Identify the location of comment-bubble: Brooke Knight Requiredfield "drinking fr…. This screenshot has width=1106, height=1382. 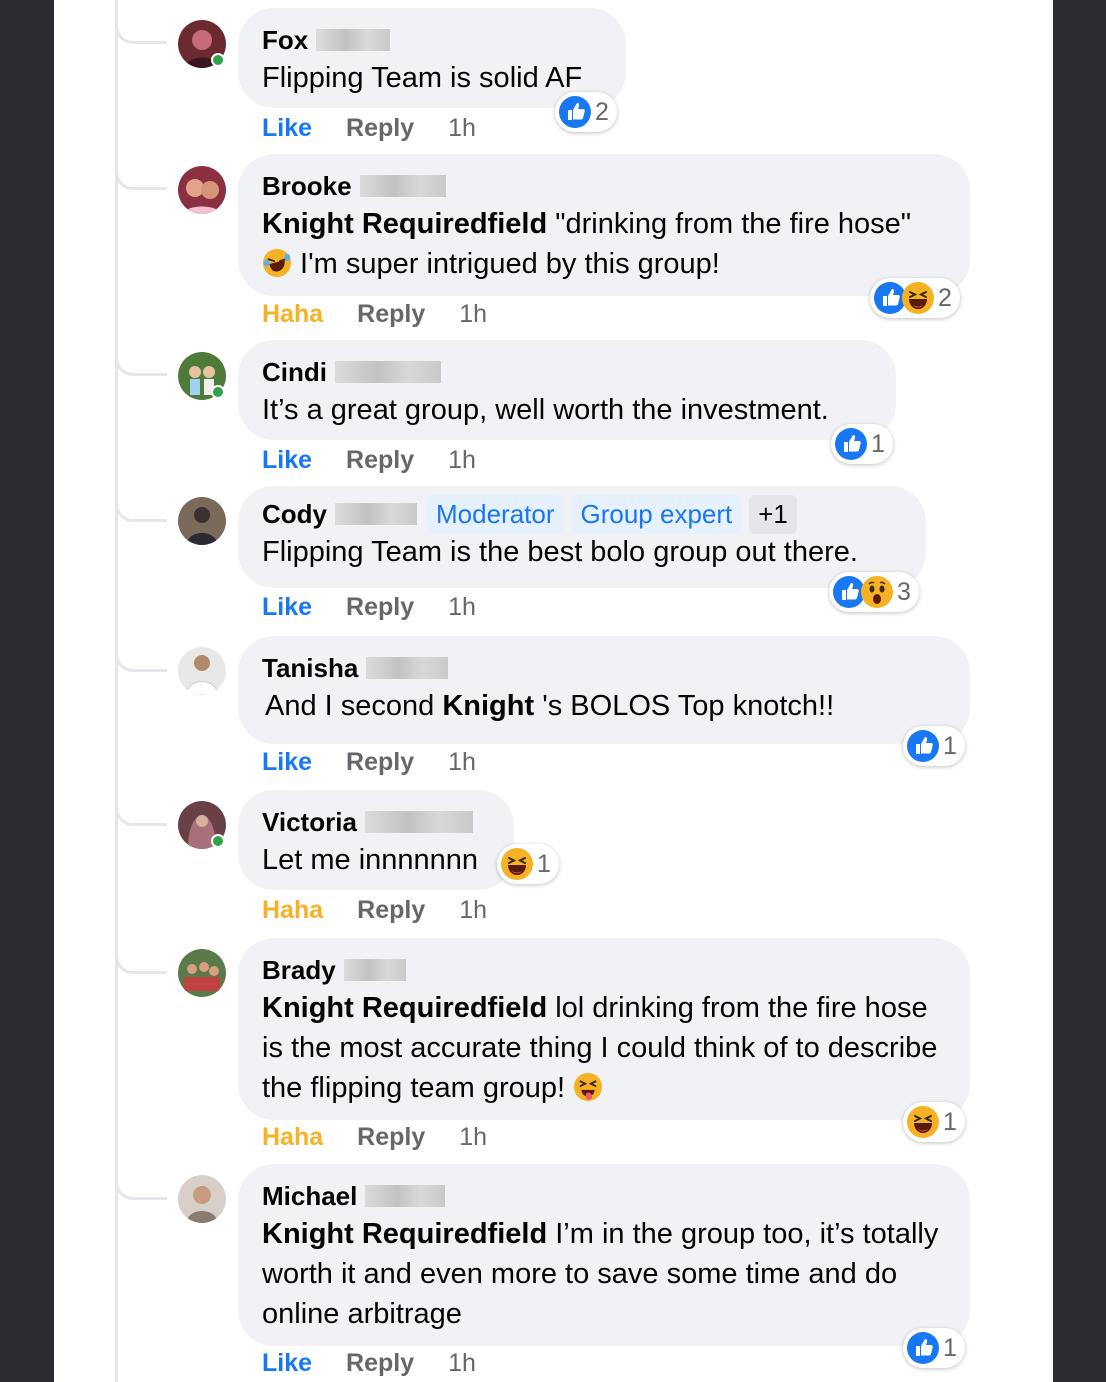
(604, 225).